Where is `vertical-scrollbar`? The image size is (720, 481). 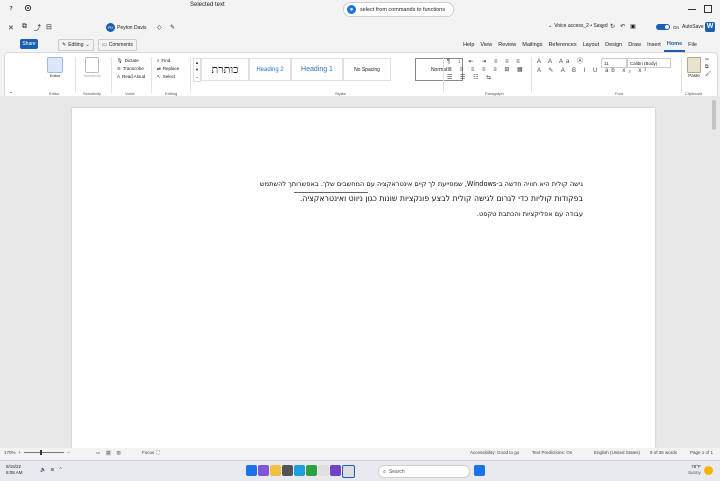
vertical-scrollbar is located at coordinates (714, 115).